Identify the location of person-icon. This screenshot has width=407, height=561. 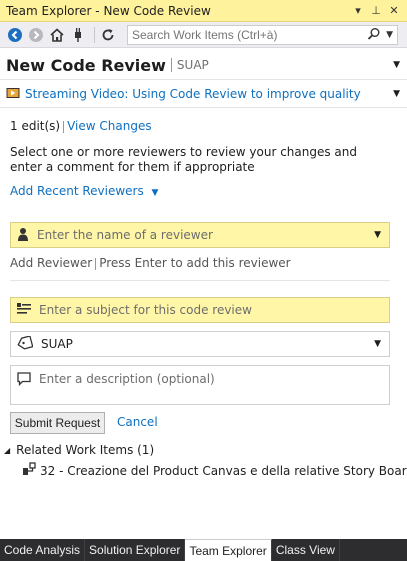
(23, 235).